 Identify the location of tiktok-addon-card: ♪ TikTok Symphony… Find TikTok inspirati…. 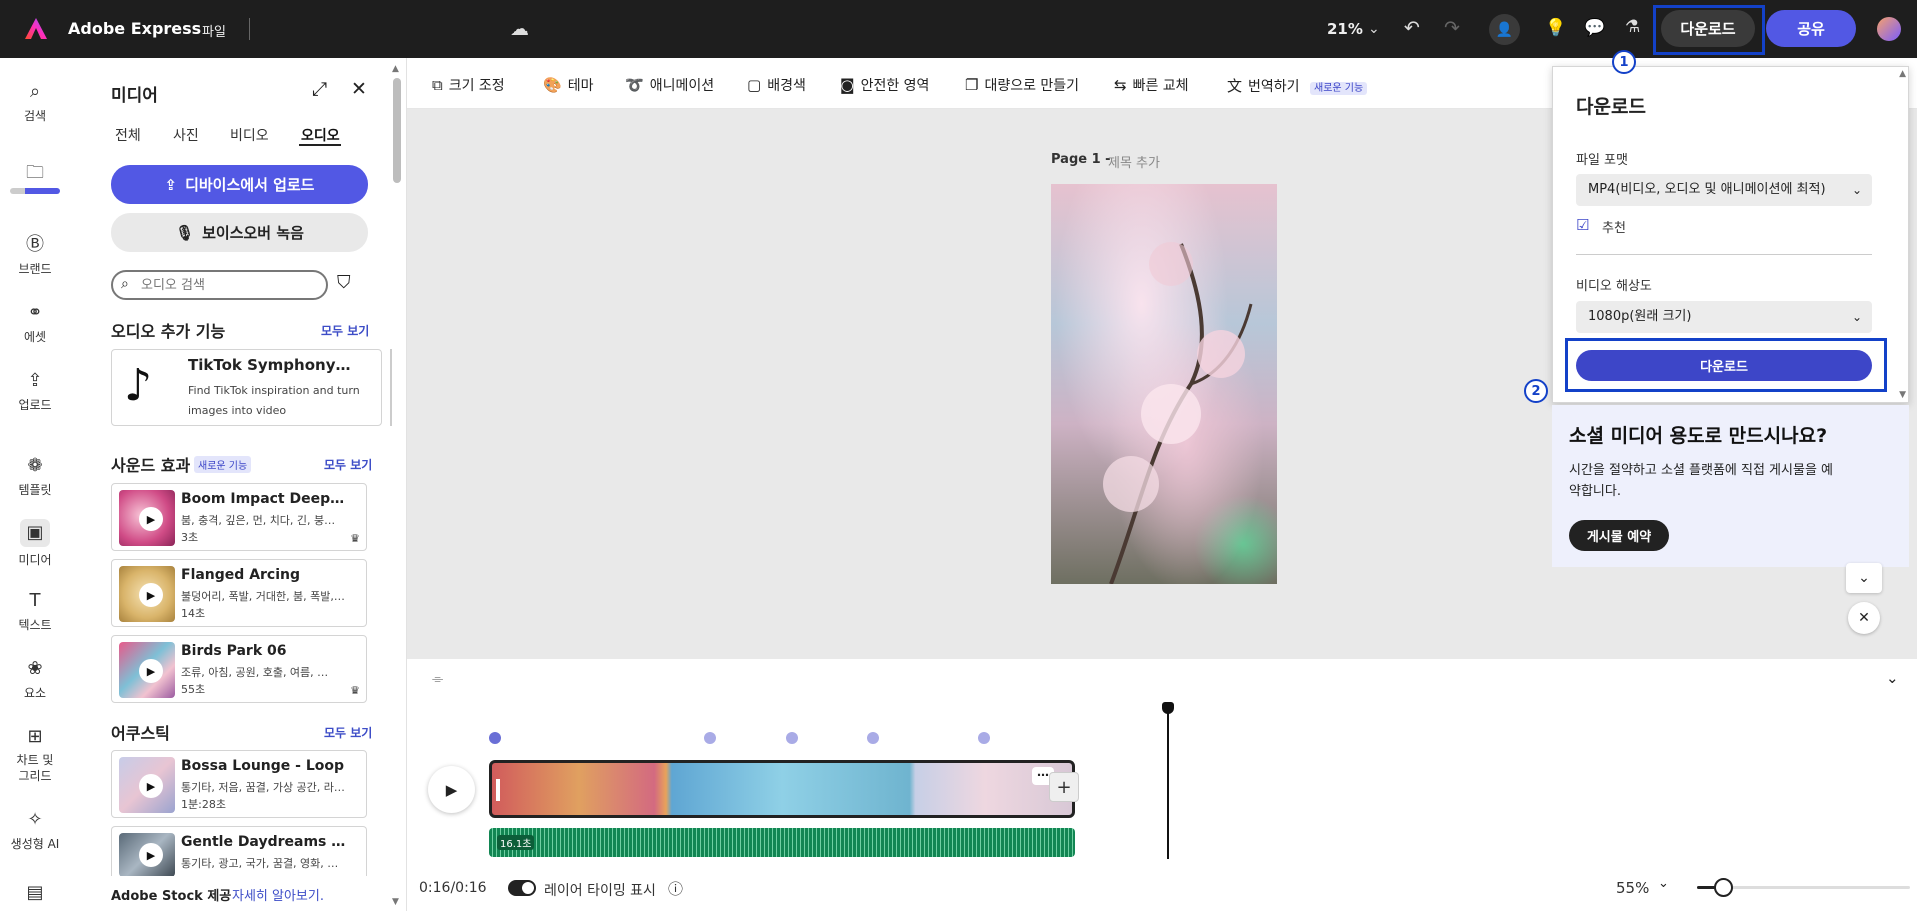
(246, 387).